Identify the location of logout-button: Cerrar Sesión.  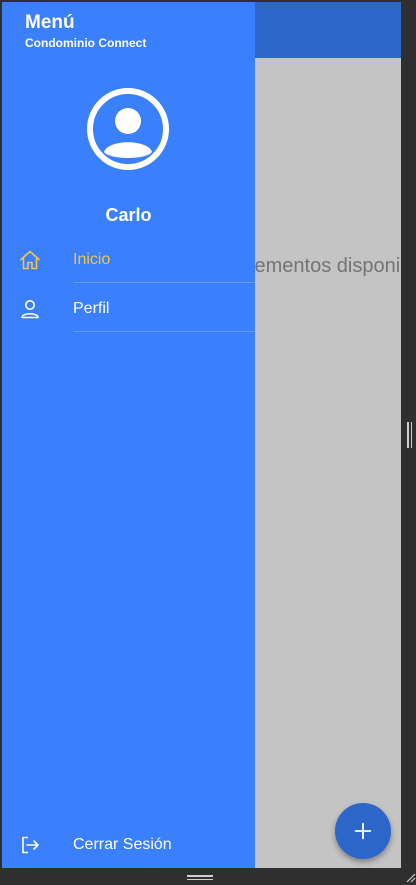
(128, 845).